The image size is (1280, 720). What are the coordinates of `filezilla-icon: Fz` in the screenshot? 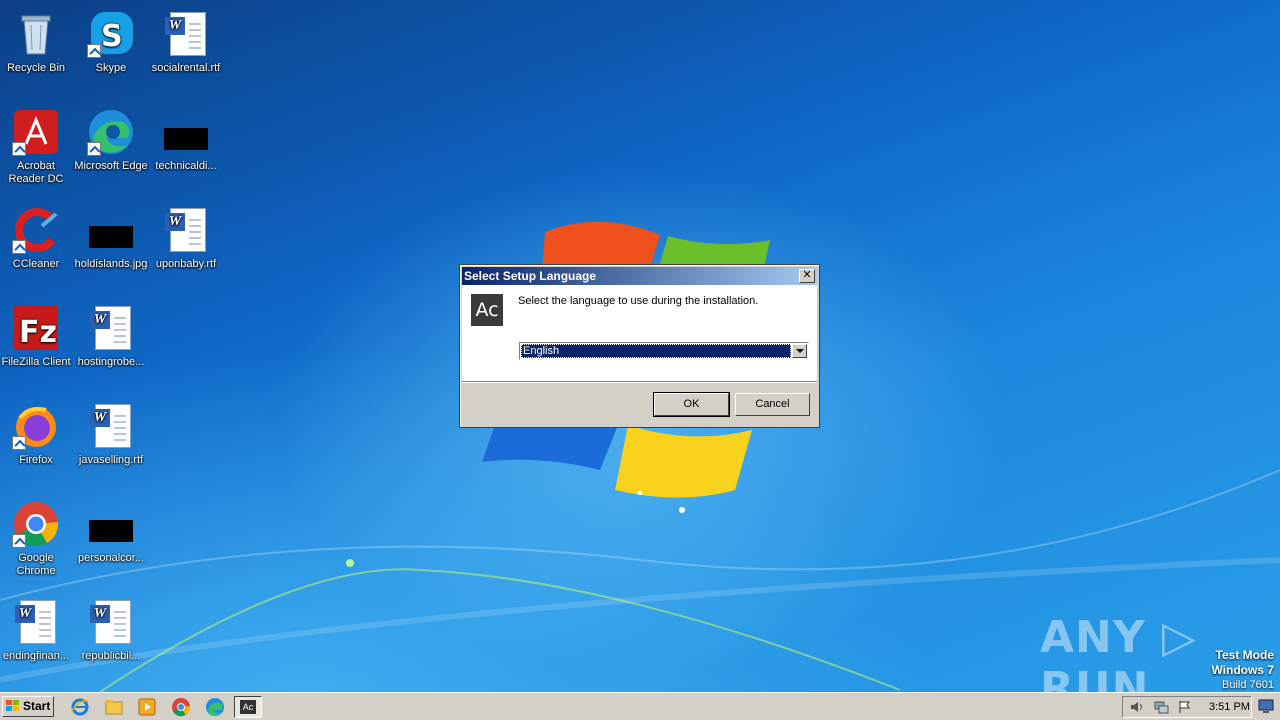 It's located at (36, 328).